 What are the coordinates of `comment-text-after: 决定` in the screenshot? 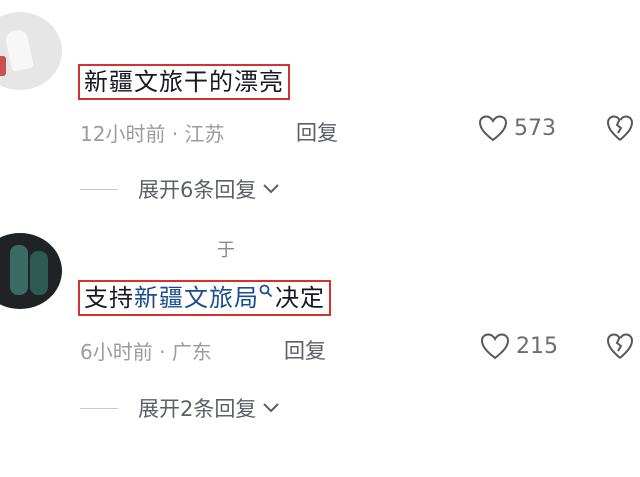 It's located at (300, 298).